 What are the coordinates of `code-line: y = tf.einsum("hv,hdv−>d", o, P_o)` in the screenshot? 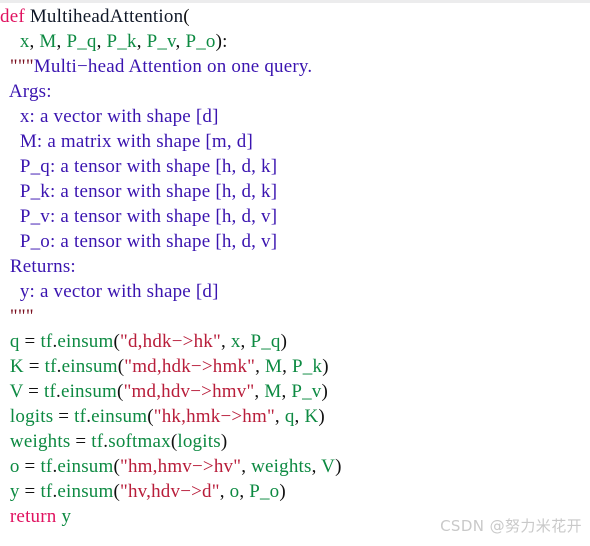 It's located at (295, 491).